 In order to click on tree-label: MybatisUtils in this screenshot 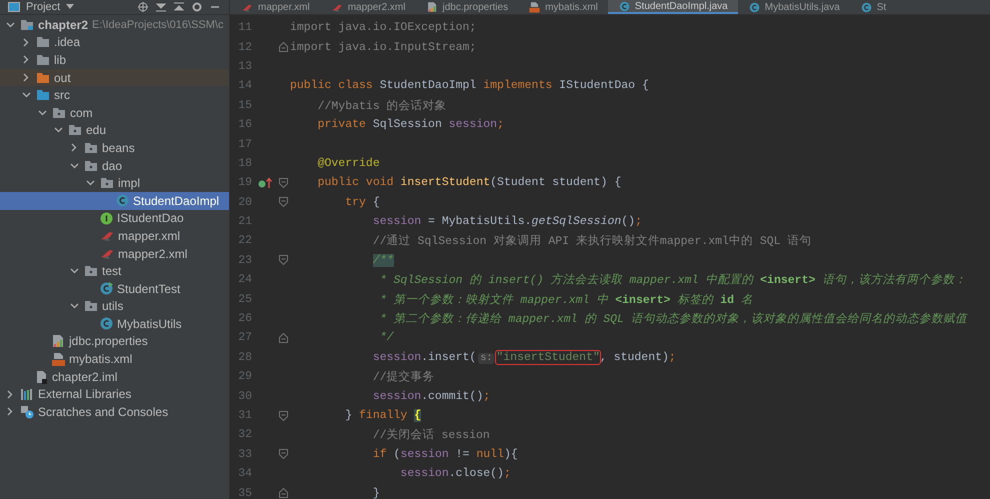, I will do `click(149, 323)`.